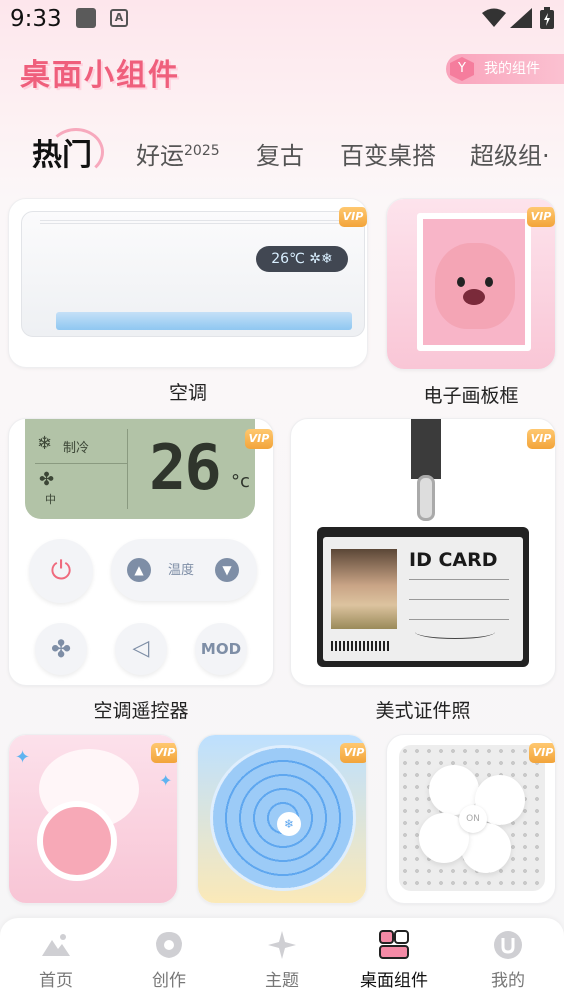 This screenshot has height=1004, width=564. What do you see at coordinates (47, 479) in the screenshot?
I see `fan-small-icon: ✤` at bounding box center [47, 479].